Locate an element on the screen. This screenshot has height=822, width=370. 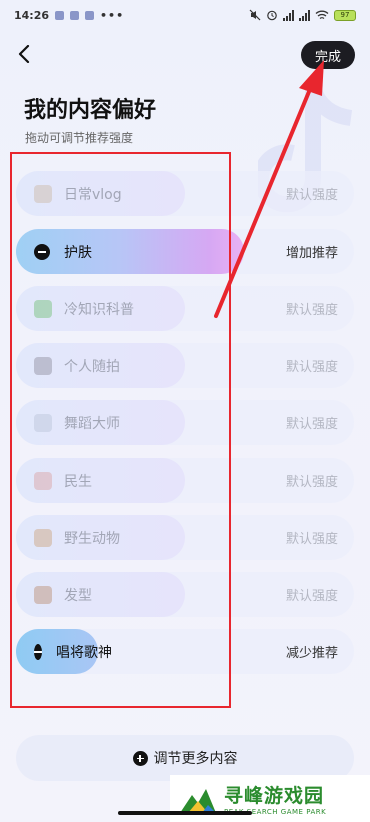
strength-label: 增加推荐 is located at coordinates (311, 253).